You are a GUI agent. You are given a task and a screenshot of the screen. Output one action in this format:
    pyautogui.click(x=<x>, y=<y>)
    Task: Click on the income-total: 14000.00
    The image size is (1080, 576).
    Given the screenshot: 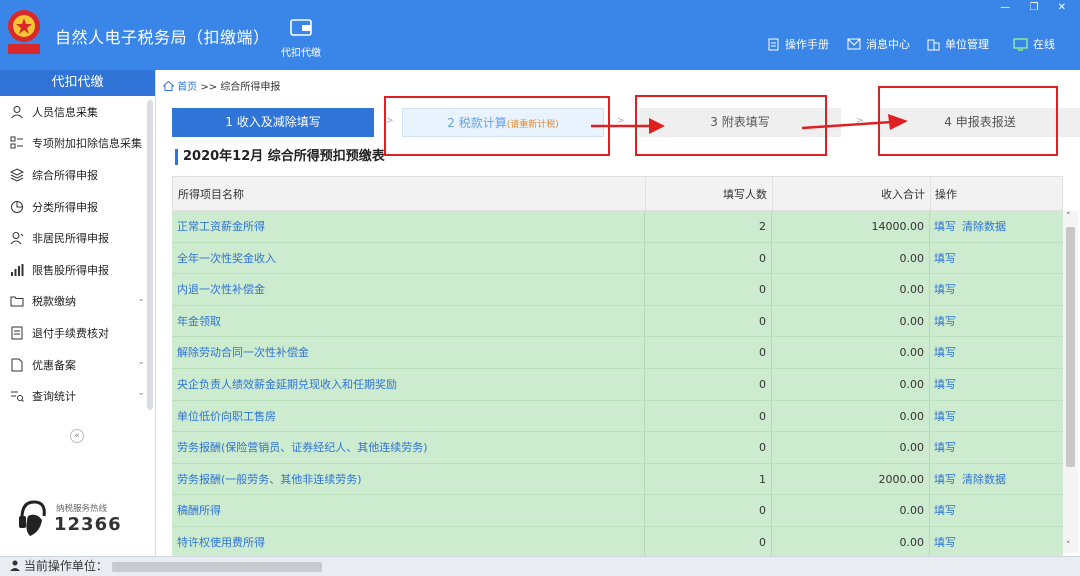 What is the action you would take?
    pyautogui.click(x=851, y=226)
    